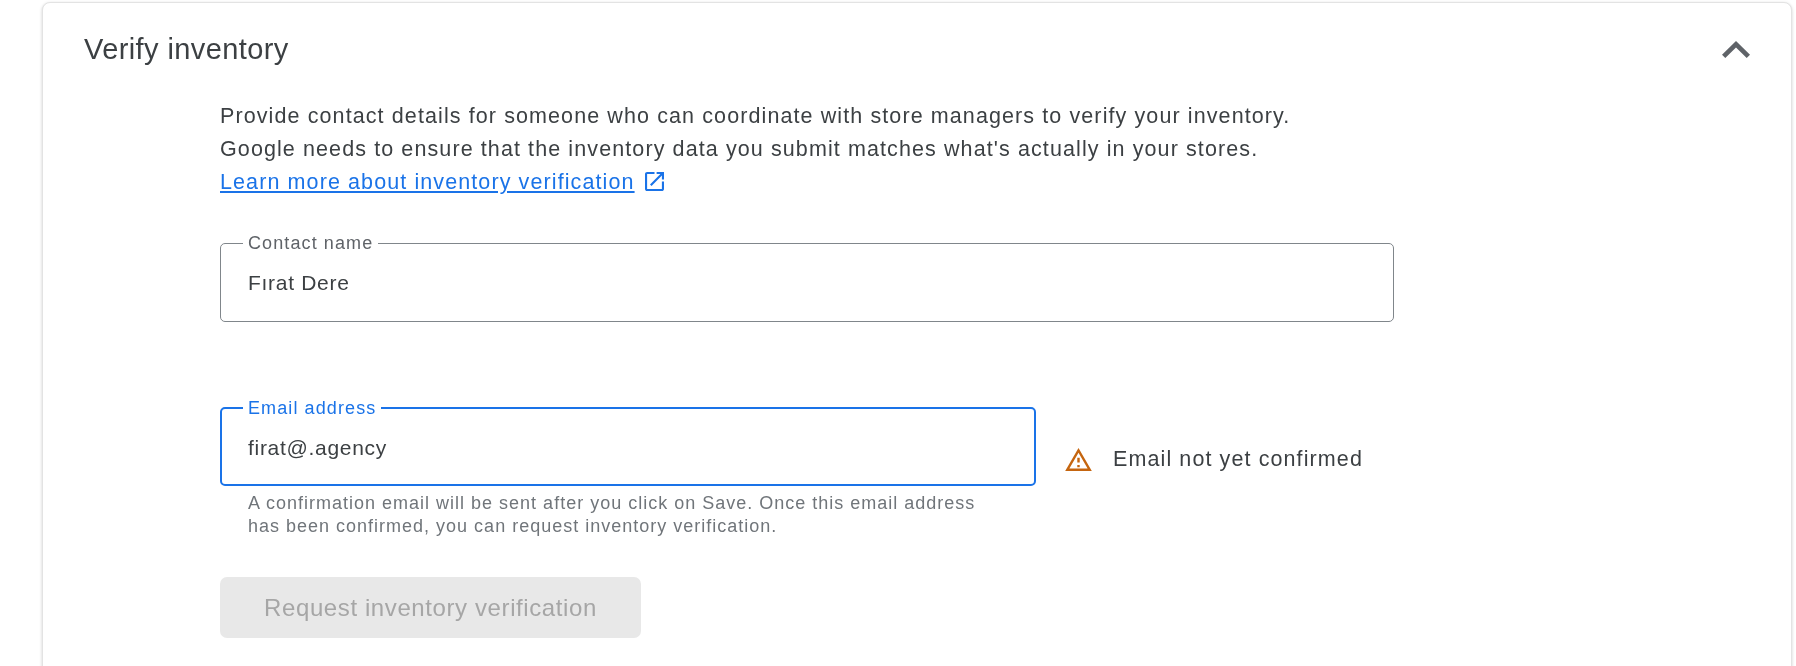 The image size is (1796, 666). I want to click on warning-icon, so click(1078, 459).